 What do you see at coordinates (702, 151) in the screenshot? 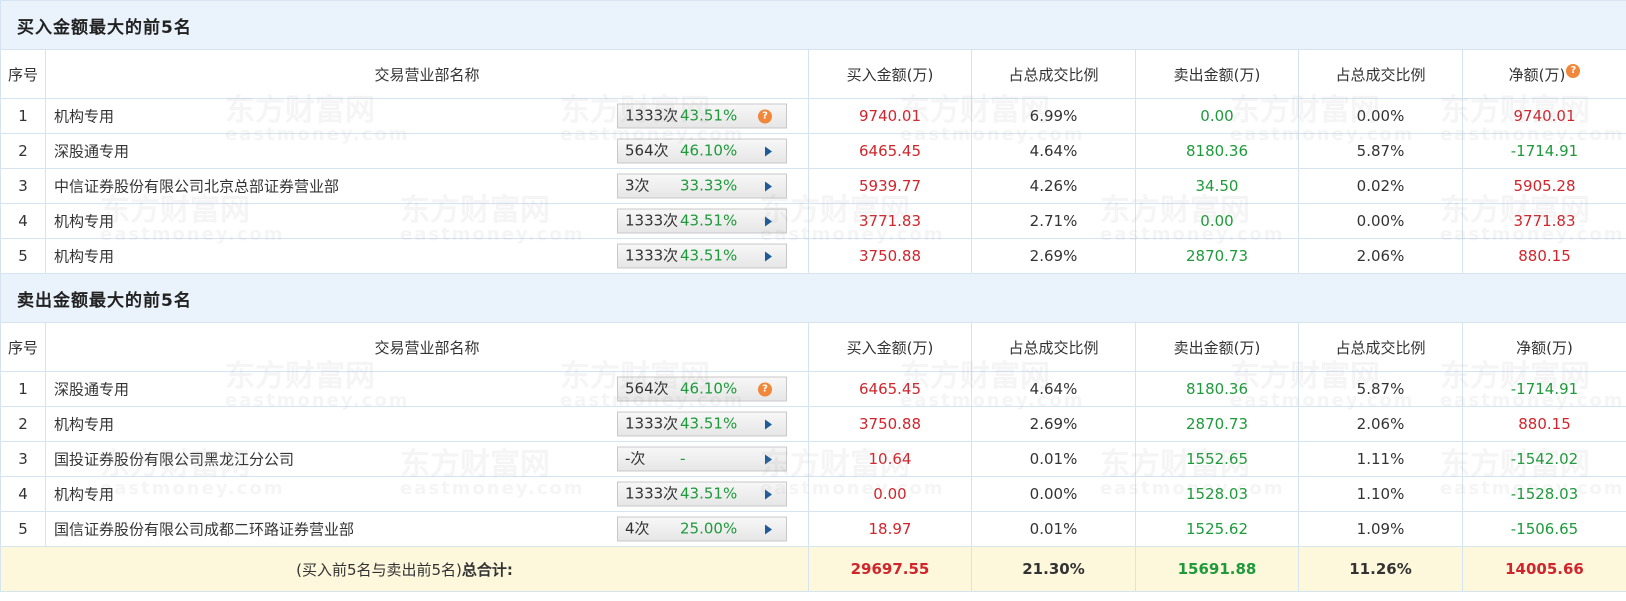
I see `broker-stats-button: 564次 46.10%` at bounding box center [702, 151].